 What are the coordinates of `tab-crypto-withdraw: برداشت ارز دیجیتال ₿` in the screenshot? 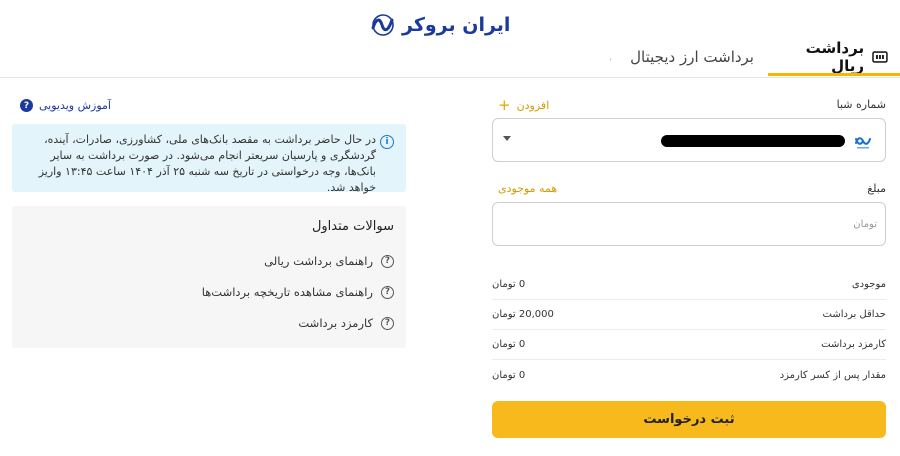 It's located at (682, 56).